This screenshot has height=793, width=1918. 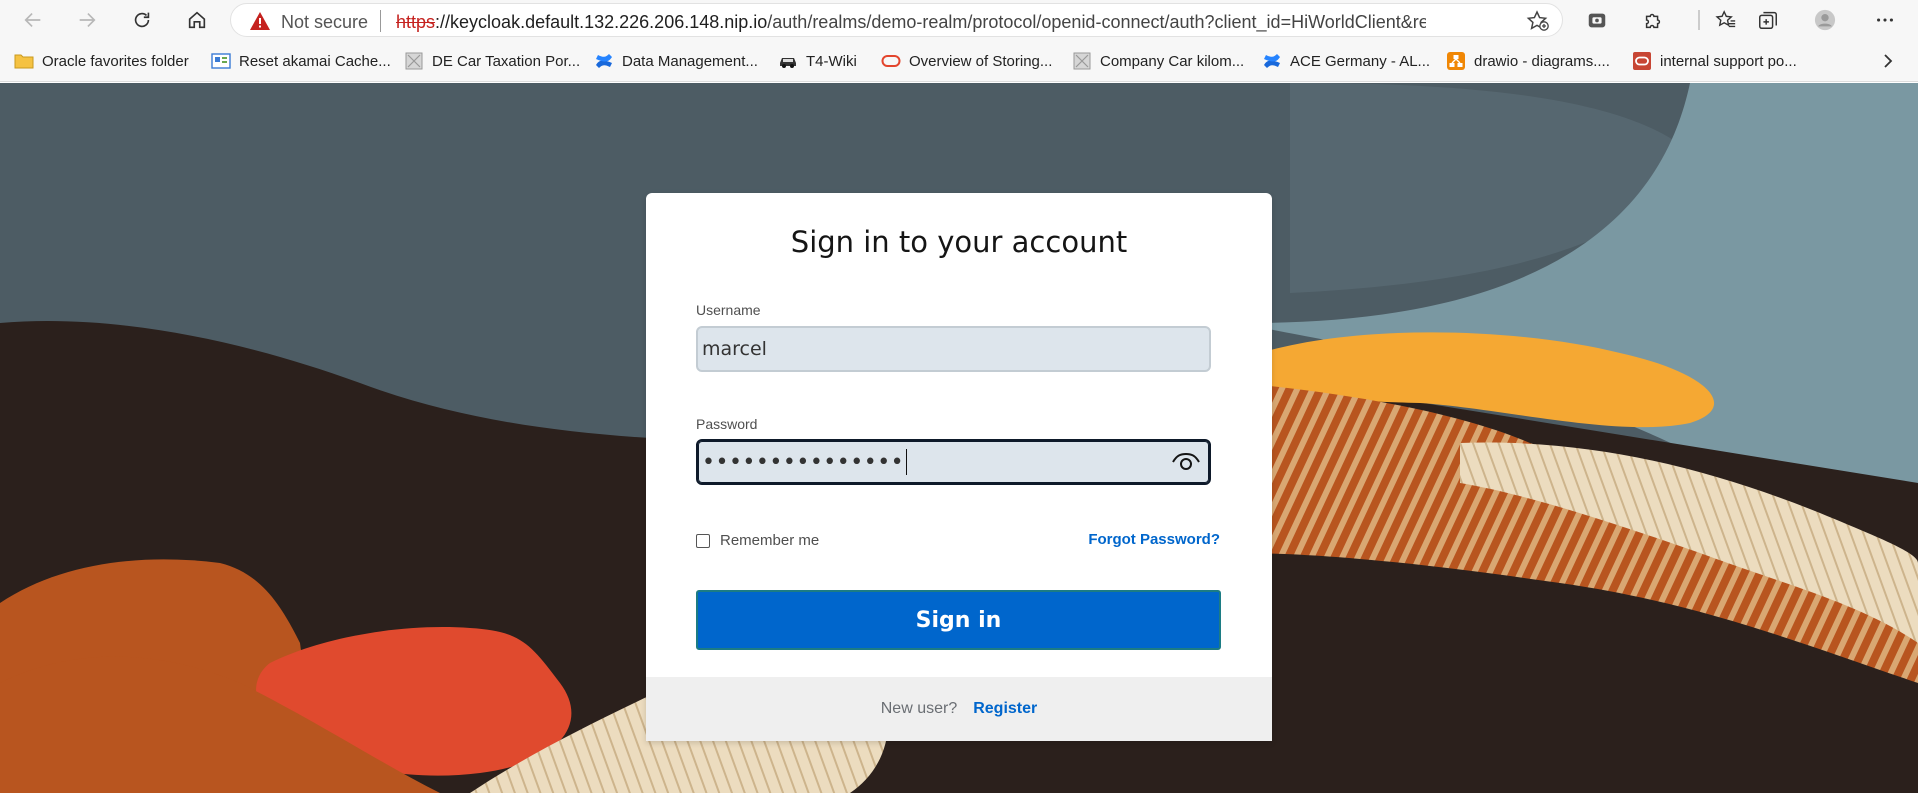 I want to click on folder-icon, so click(x=24, y=61).